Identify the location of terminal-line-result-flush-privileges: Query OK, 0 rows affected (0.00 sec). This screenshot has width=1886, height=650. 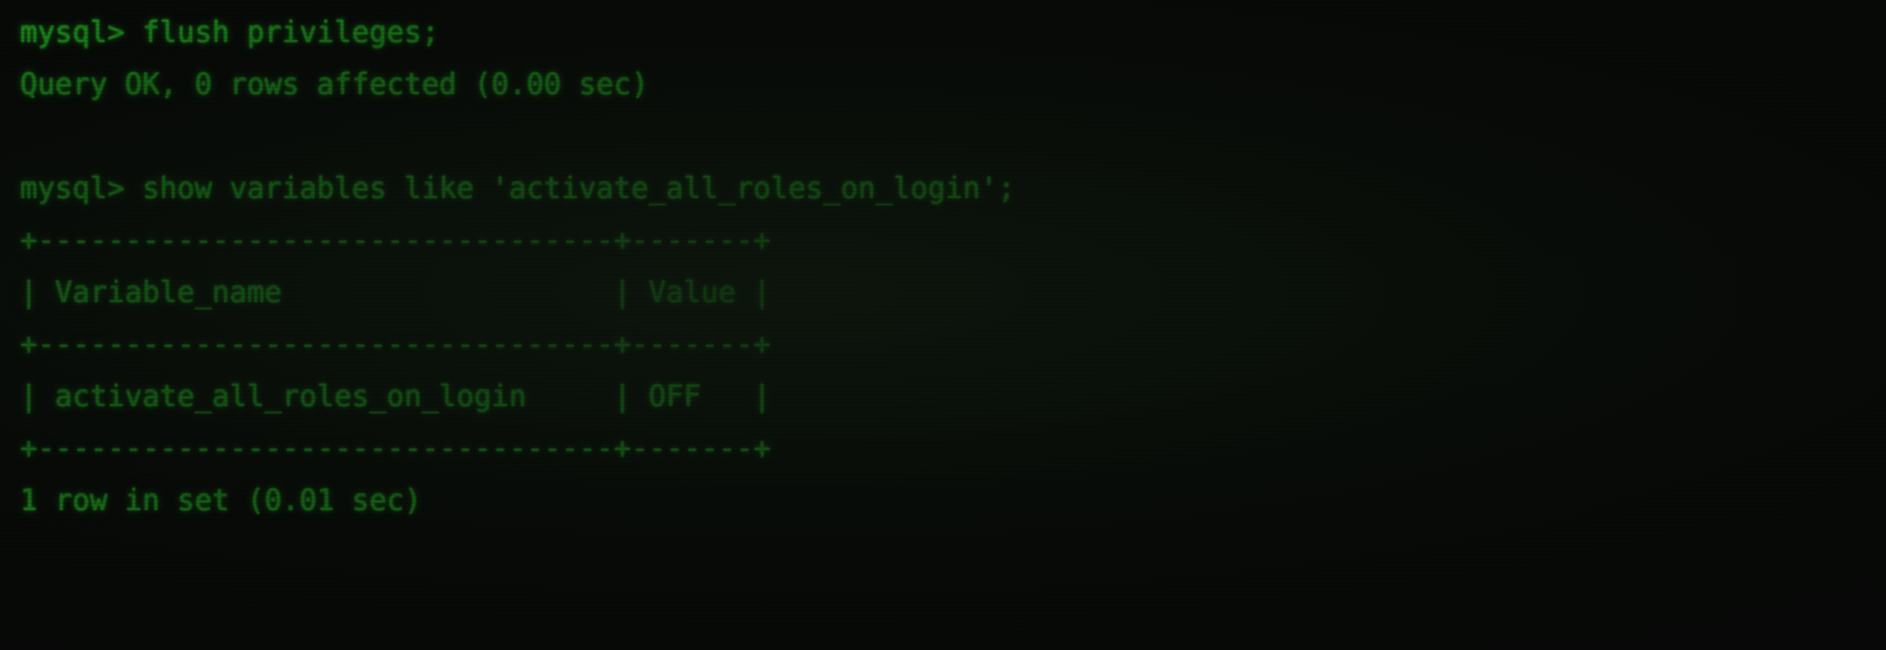
(334, 84).